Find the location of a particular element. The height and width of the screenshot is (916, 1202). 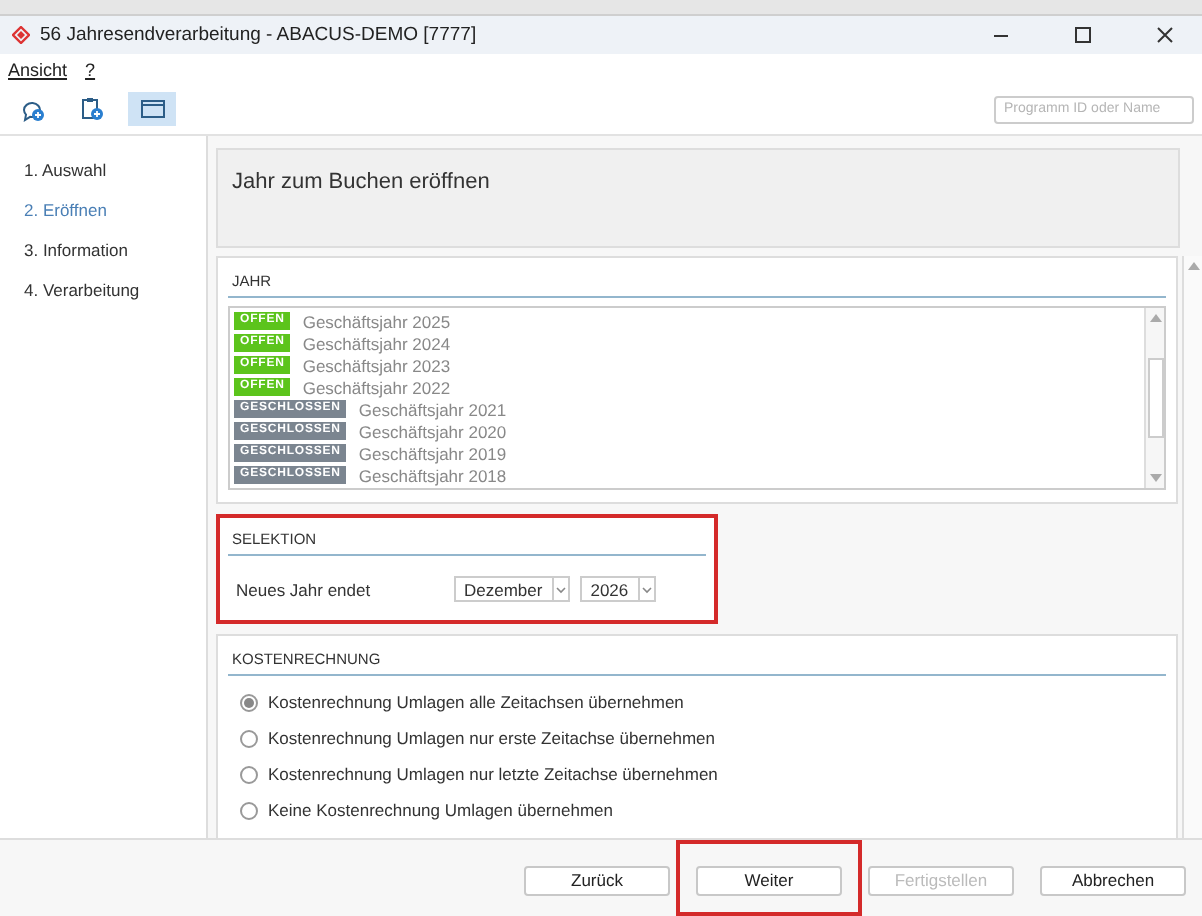

option-label: Kostenrechnung Umlagen nur letzte Zeitachse übernehmen is located at coordinates (493, 774).